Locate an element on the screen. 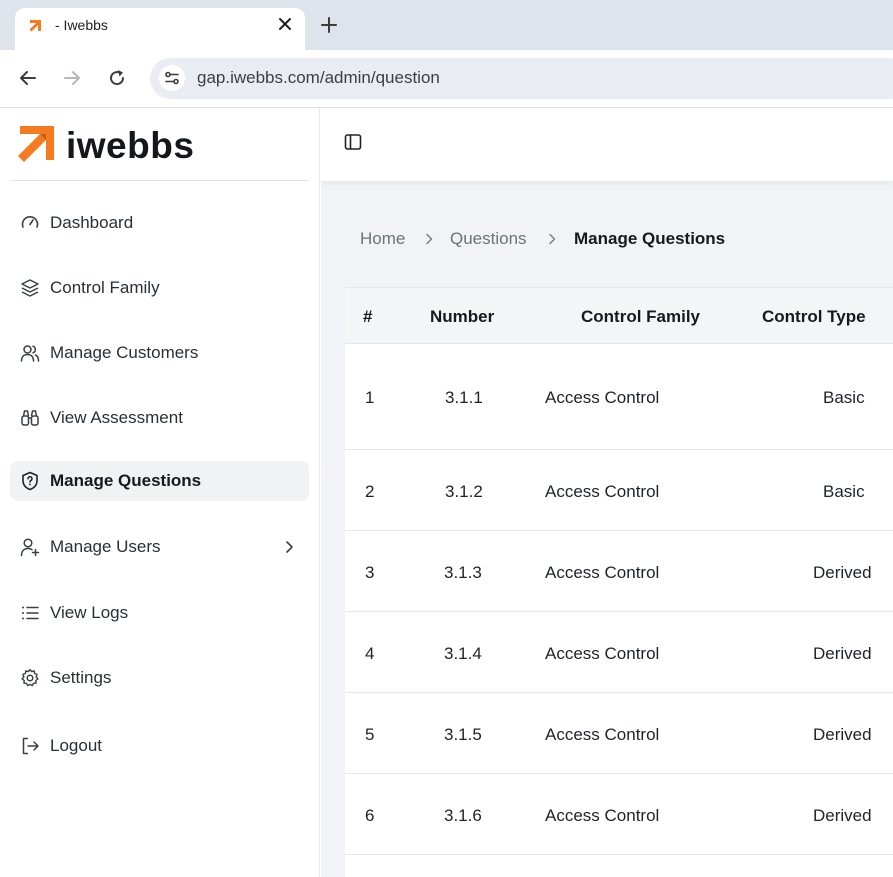 The width and height of the screenshot is (893, 877). table-row: 1 3.1.1 Access Control Basic is located at coordinates (619, 397).